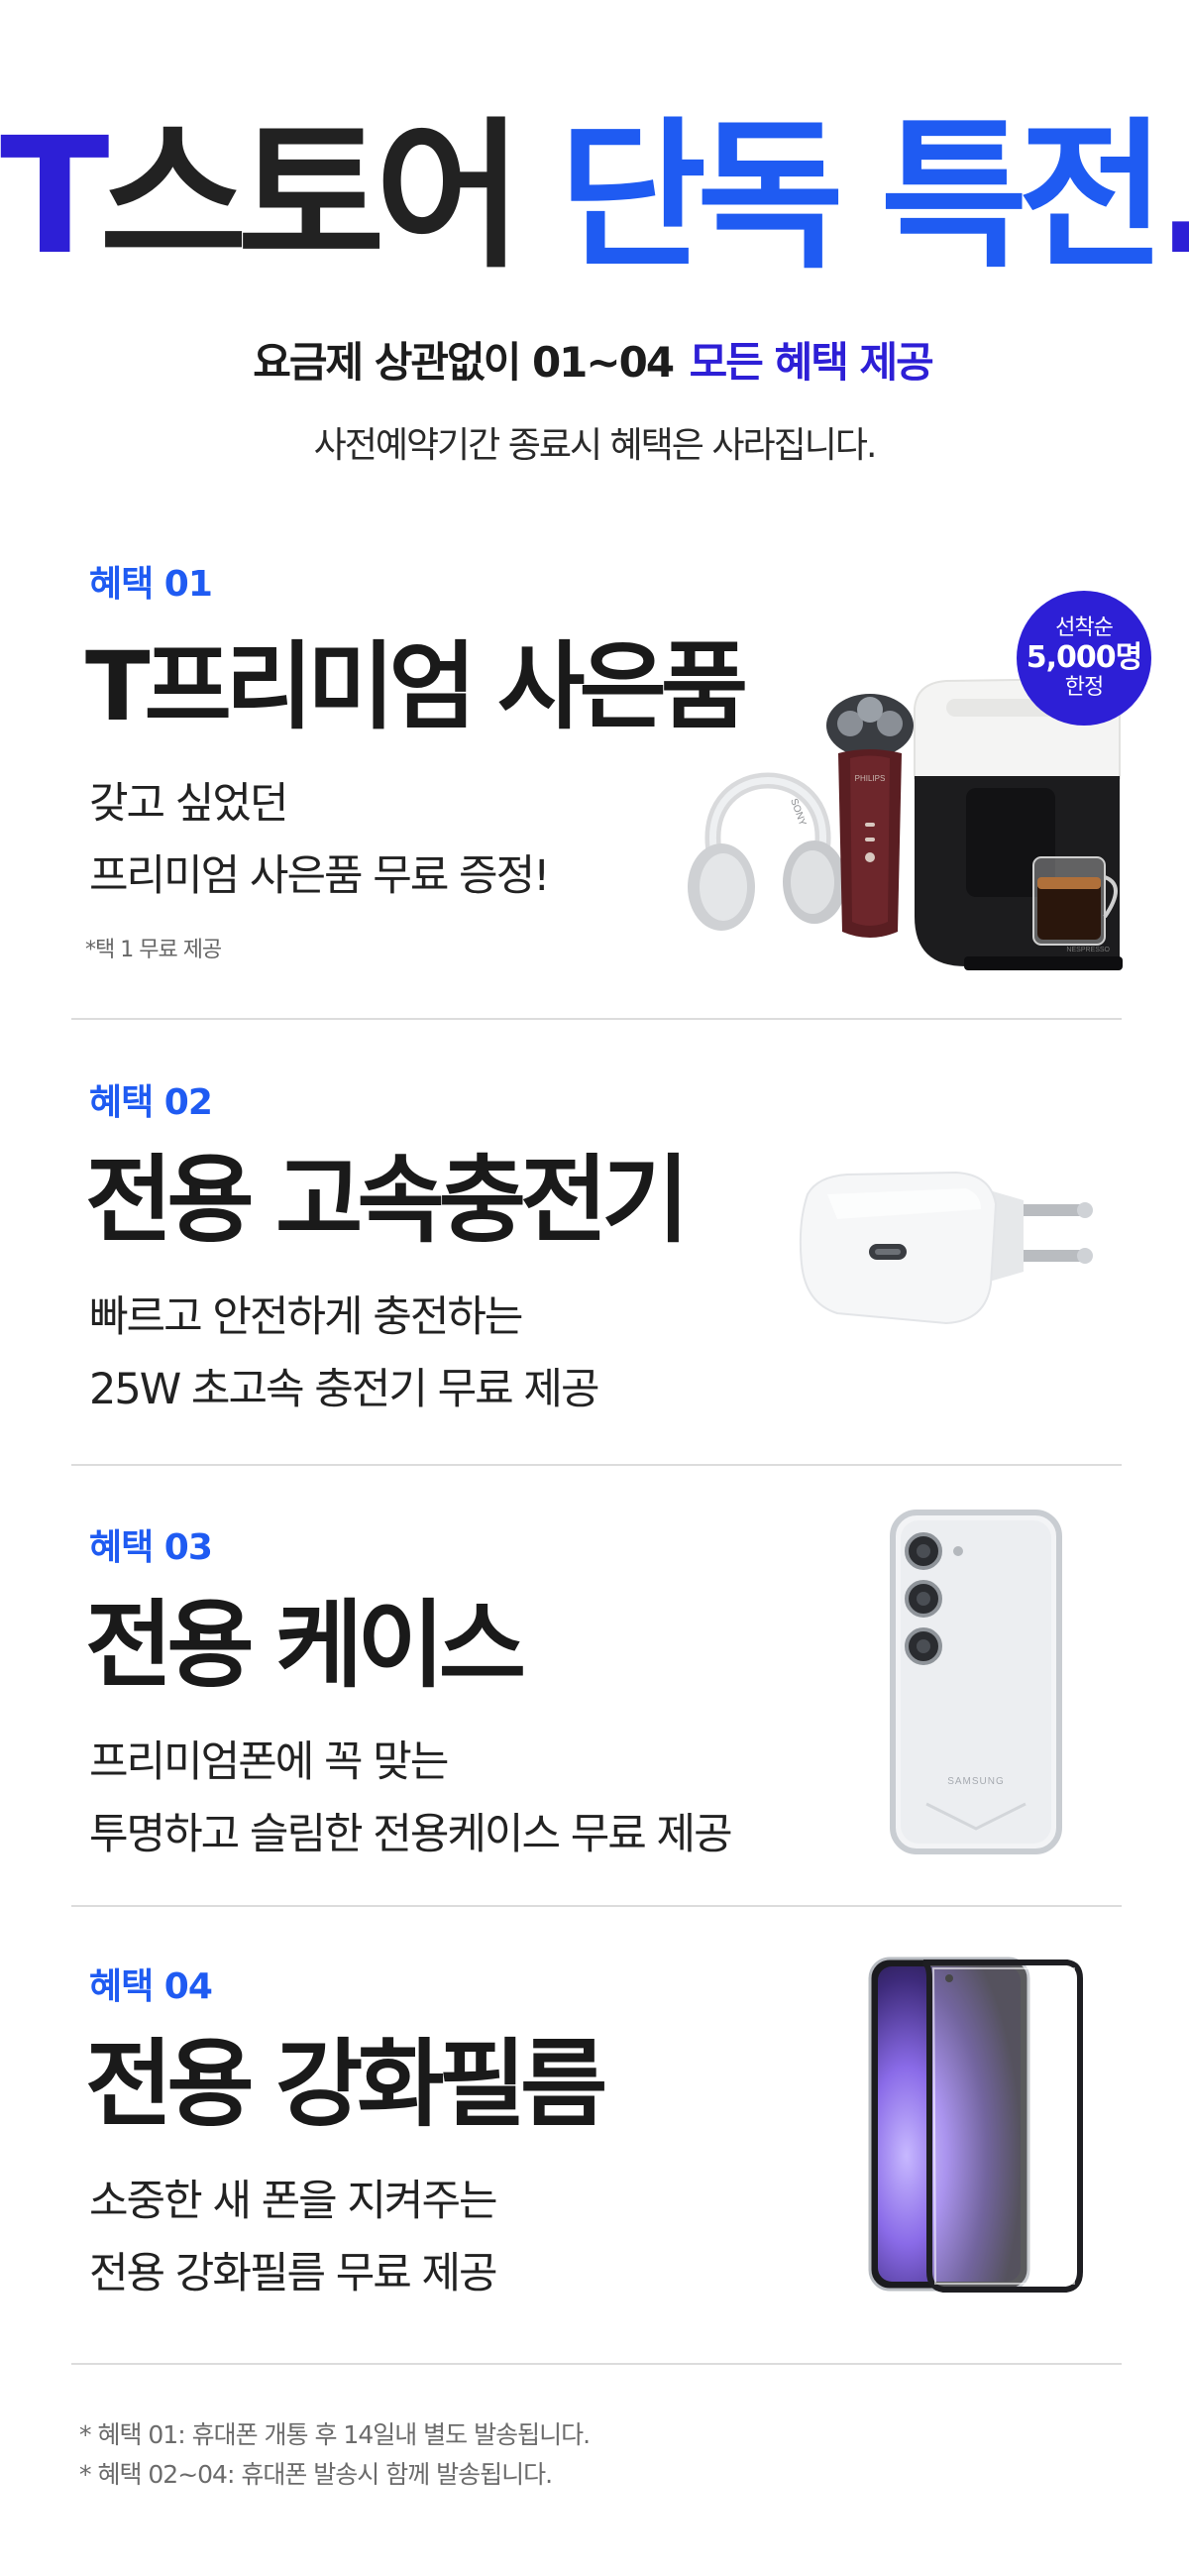  I want to click on benefit-03-desc-line1: 프리미엄폰에 꼭 맞는, so click(269, 1762).